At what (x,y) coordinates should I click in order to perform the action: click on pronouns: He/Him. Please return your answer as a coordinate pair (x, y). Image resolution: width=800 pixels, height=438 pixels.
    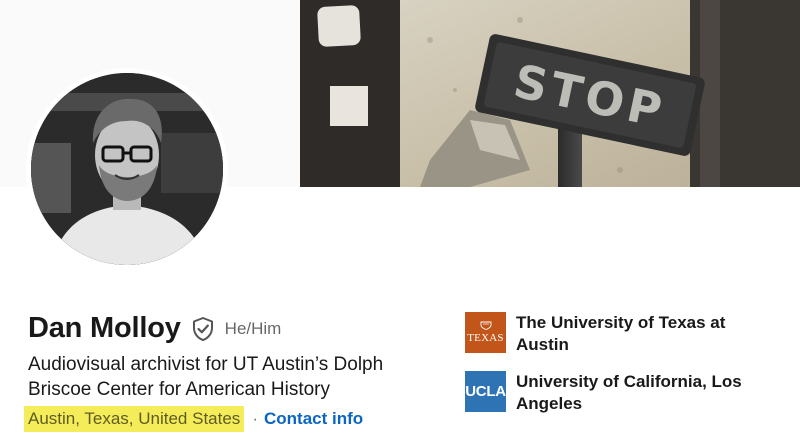
    Looking at the image, I should click on (253, 328).